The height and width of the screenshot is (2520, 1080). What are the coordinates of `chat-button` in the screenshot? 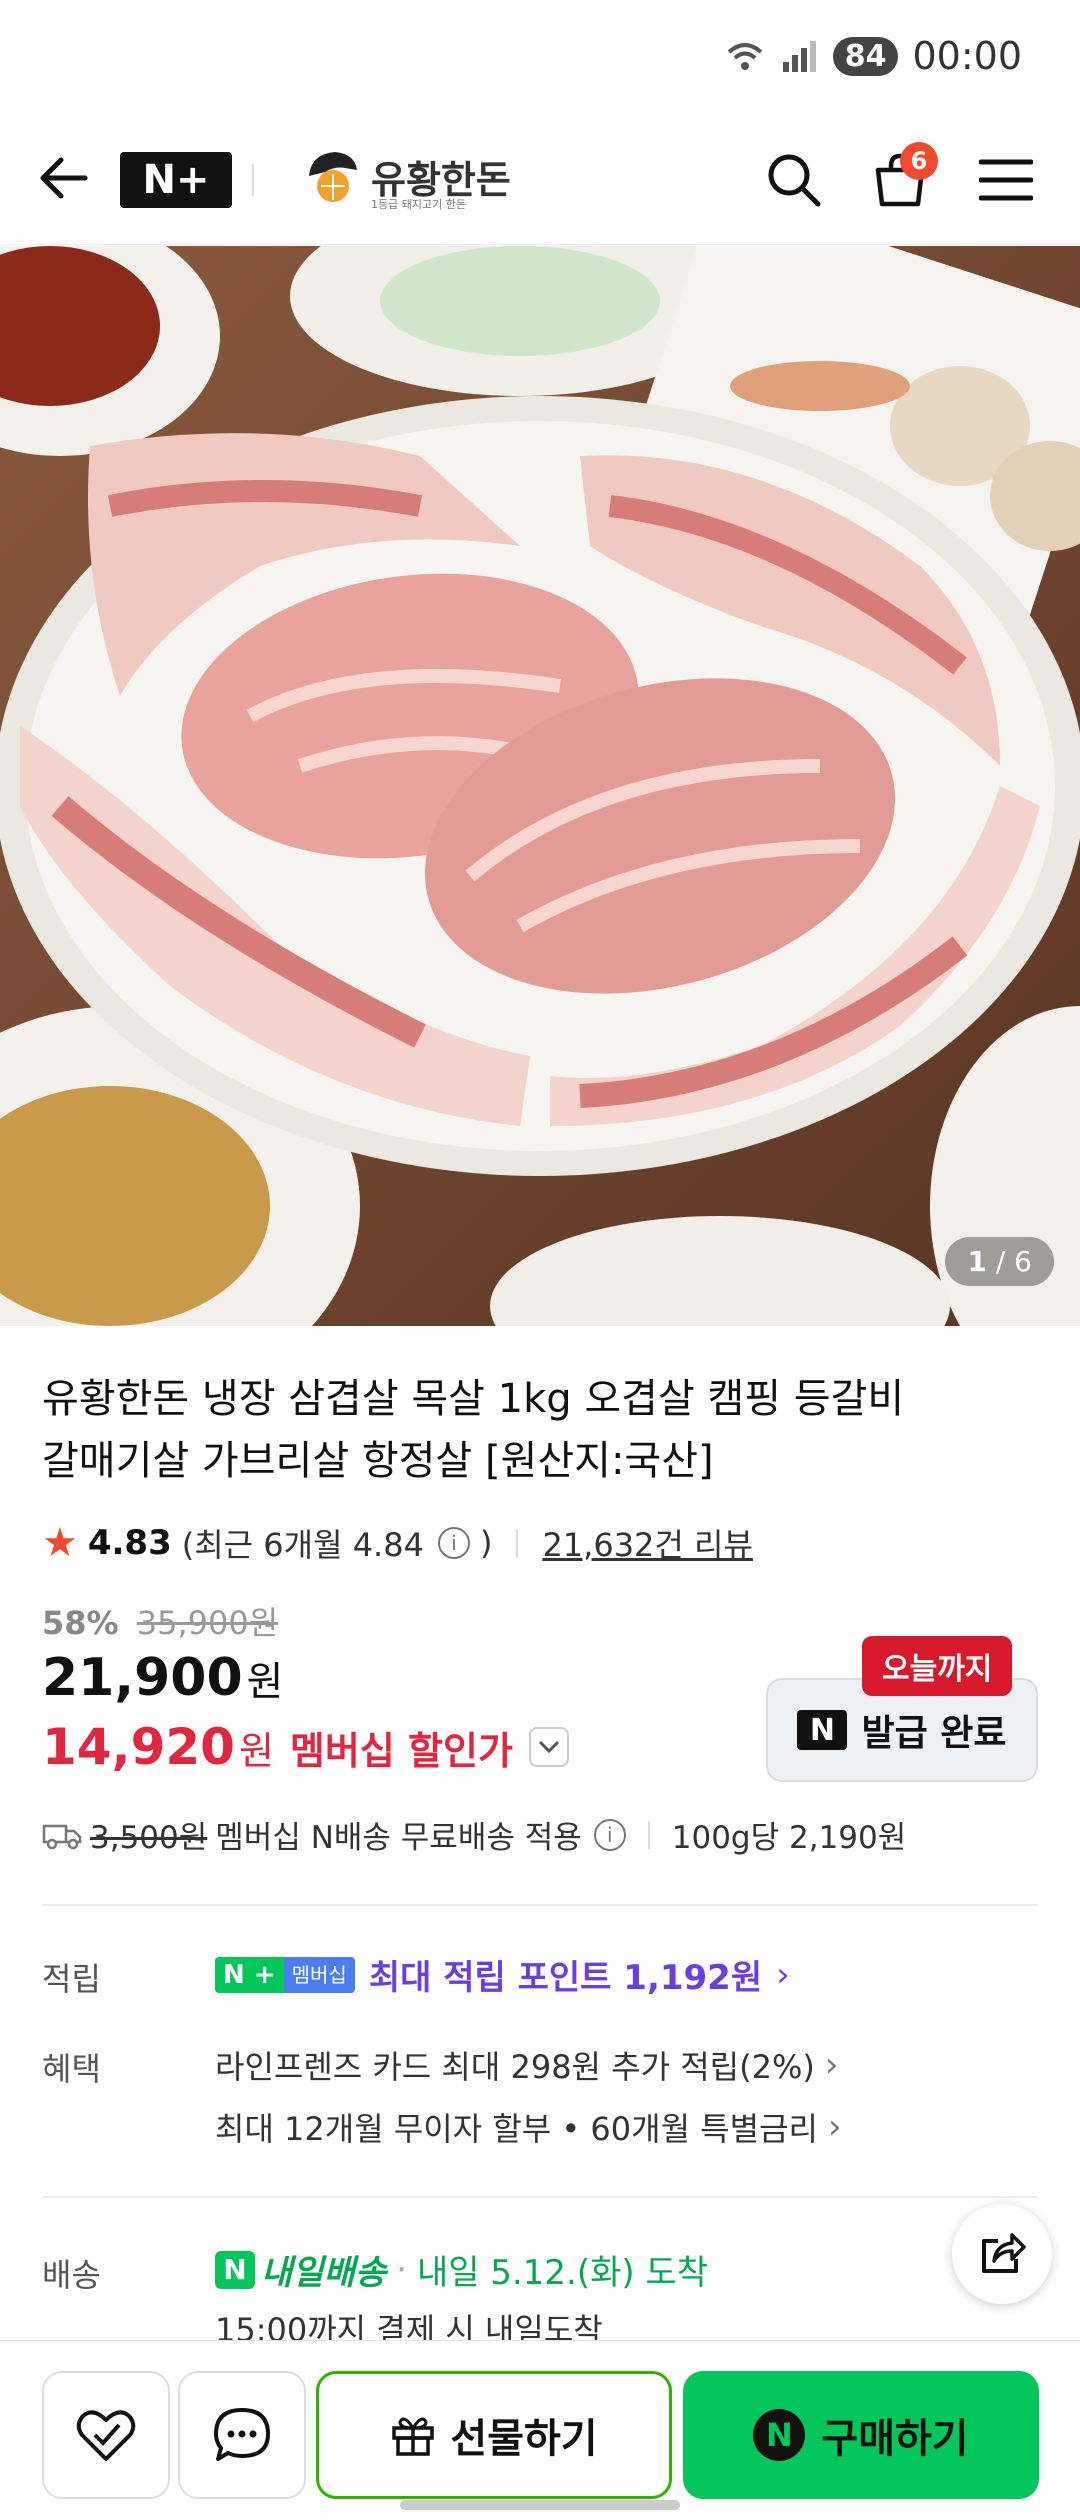 It's located at (242, 2435).